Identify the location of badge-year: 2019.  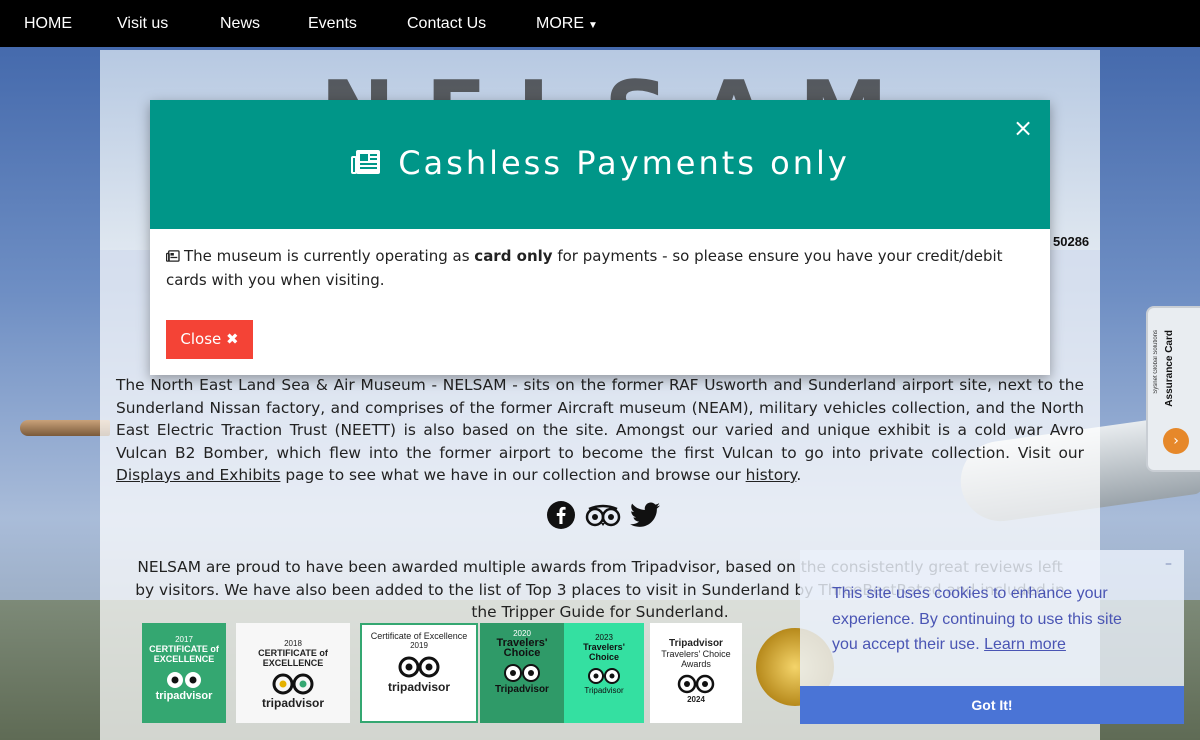
(419, 645).